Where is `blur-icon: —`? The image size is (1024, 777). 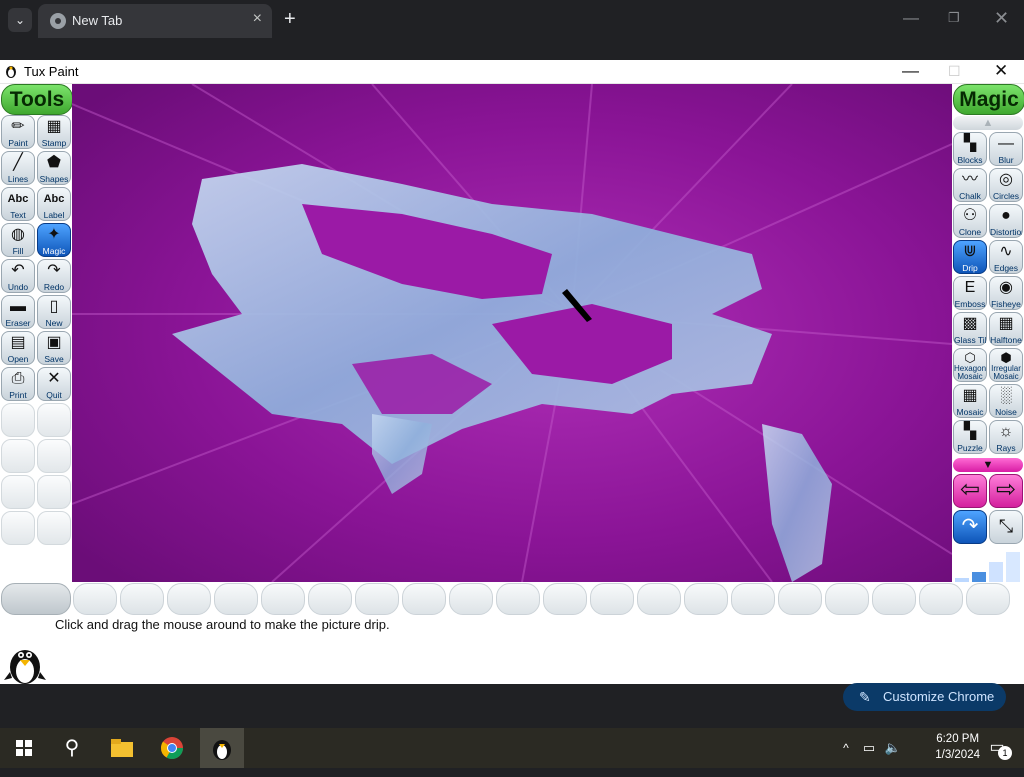 blur-icon: — is located at coordinates (1006, 143).